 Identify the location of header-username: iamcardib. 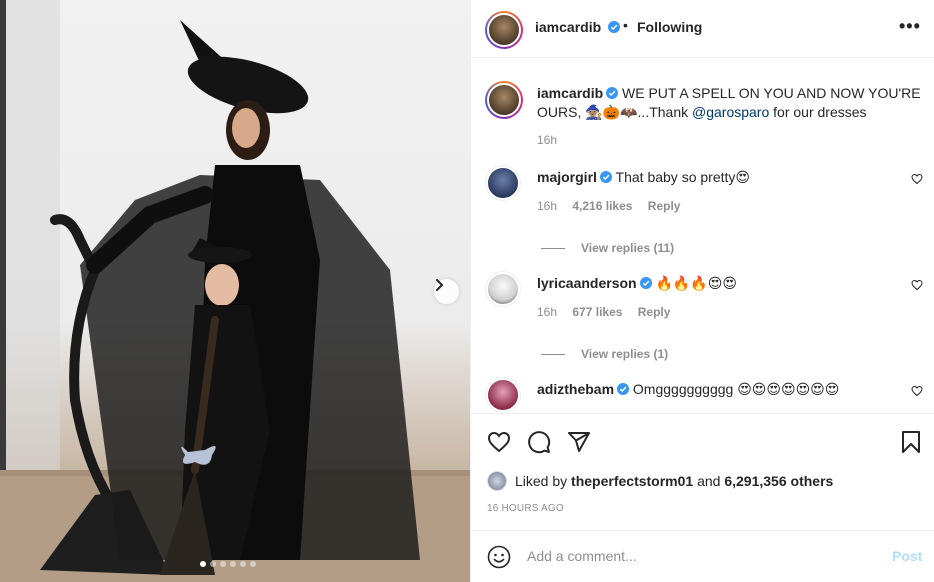
(578, 27).